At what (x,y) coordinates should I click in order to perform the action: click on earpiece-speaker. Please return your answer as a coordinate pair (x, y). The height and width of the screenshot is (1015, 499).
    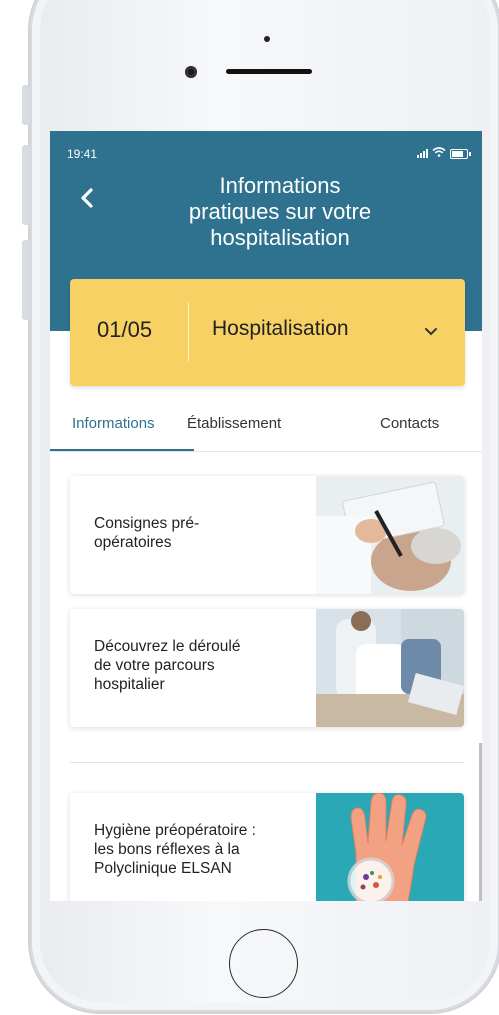
    Looking at the image, I should click on (269, 71).